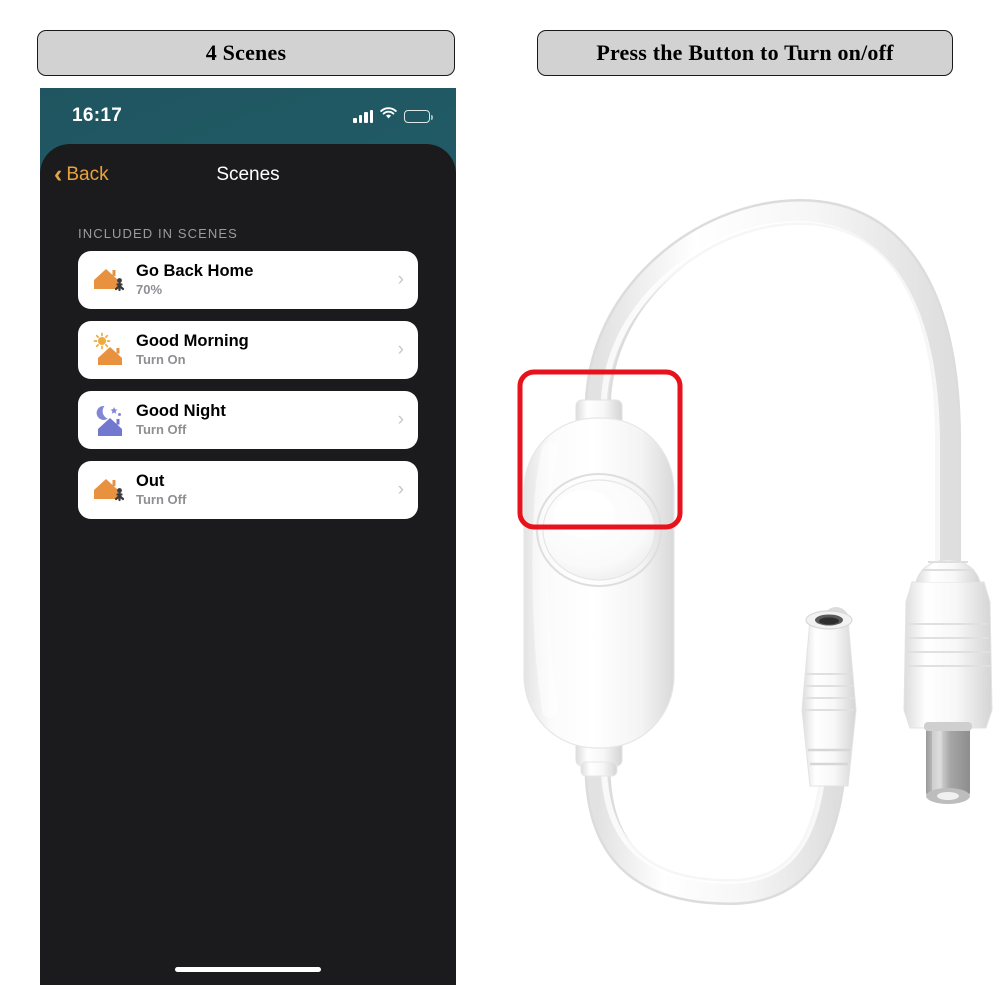 The height and width of the screenshot is (1000, 1000). Describe the element at coordinates (161, 359) in the screenshot. I see `scene-subtitle: Turn On` at that location.